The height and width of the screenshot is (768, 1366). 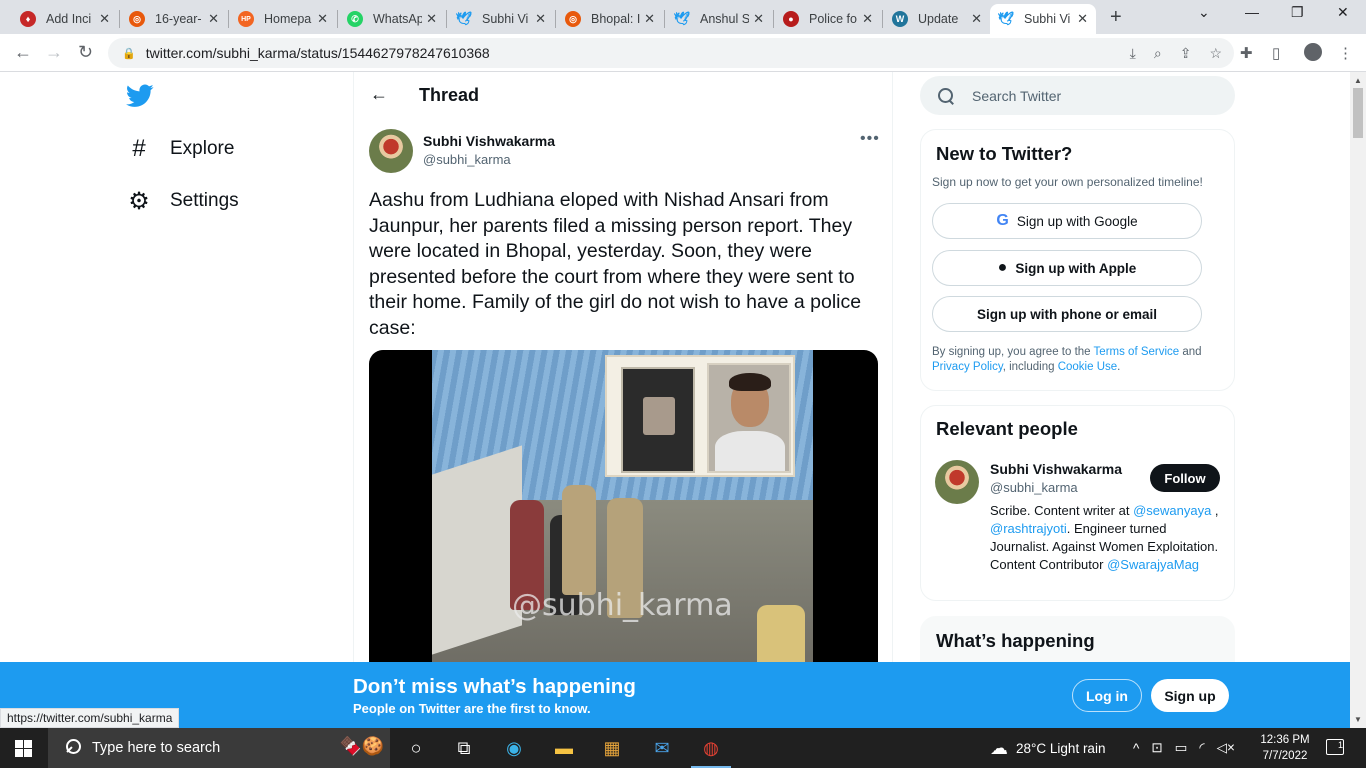 I want to click on forward-arrow-icon: →, so click(x=54, y=52).